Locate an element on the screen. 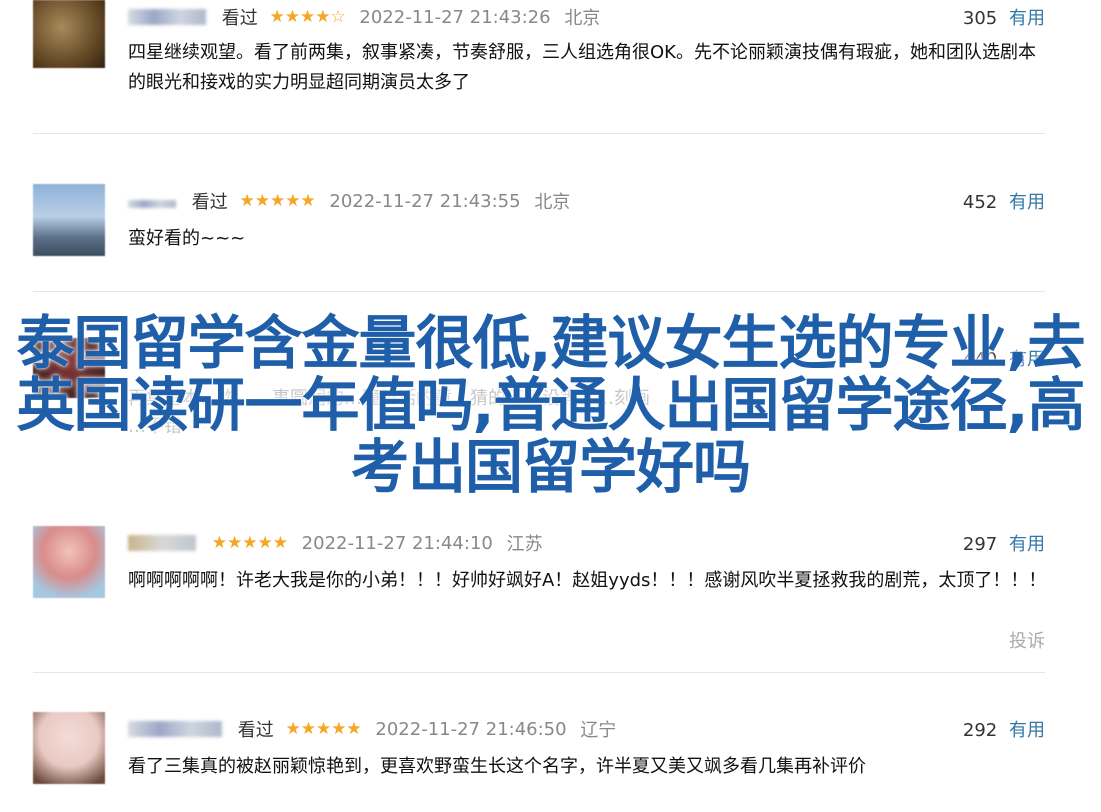 The image size is (1101, 812). vote-area: 297 有用 is located at coordinates (1003, 542).